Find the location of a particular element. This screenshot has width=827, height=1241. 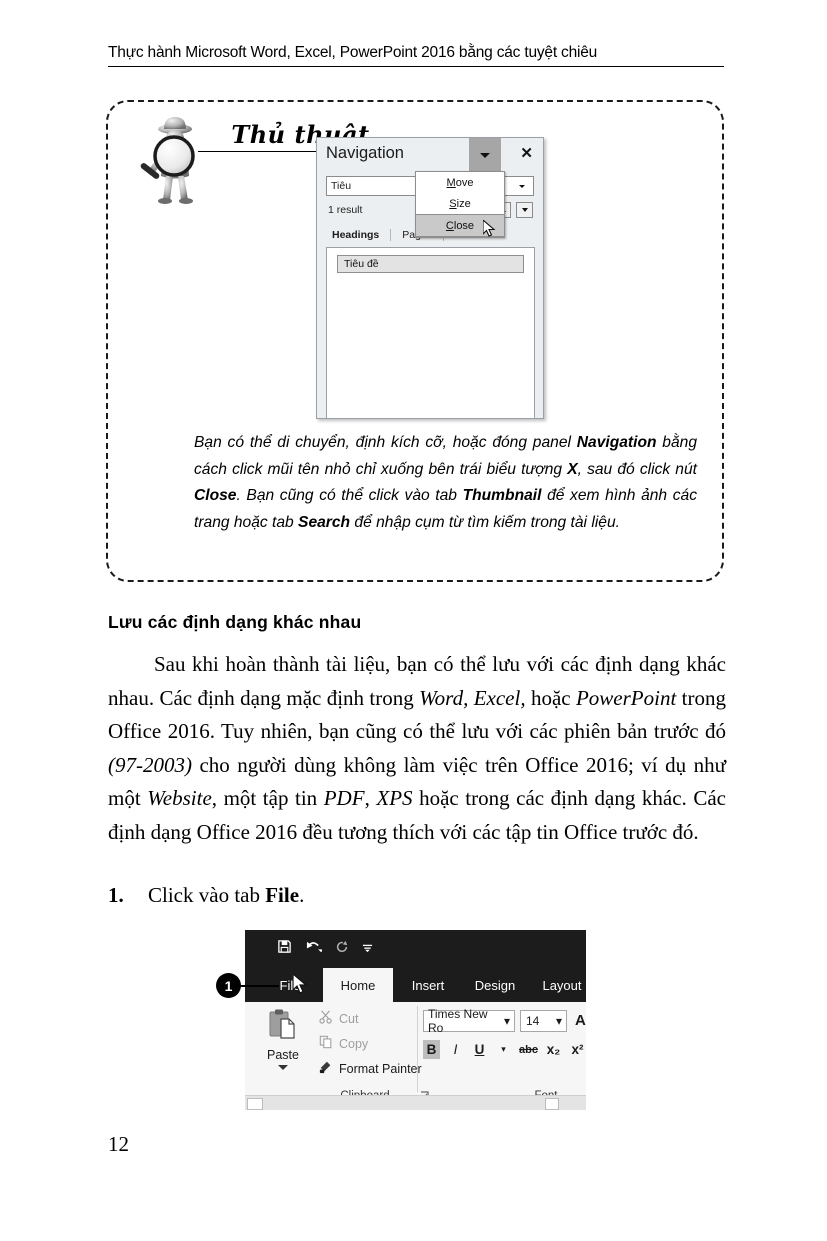

quick-access-toolbar is located at coordinates (415, 949).